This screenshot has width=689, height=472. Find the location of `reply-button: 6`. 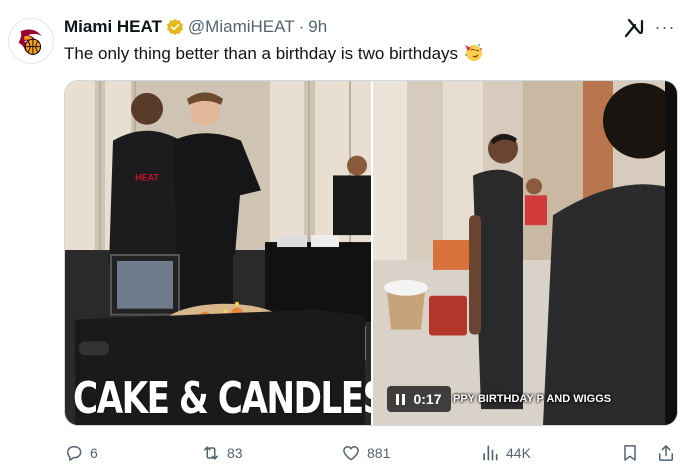

reply-button: 6 is located at coordinates (81, 453).